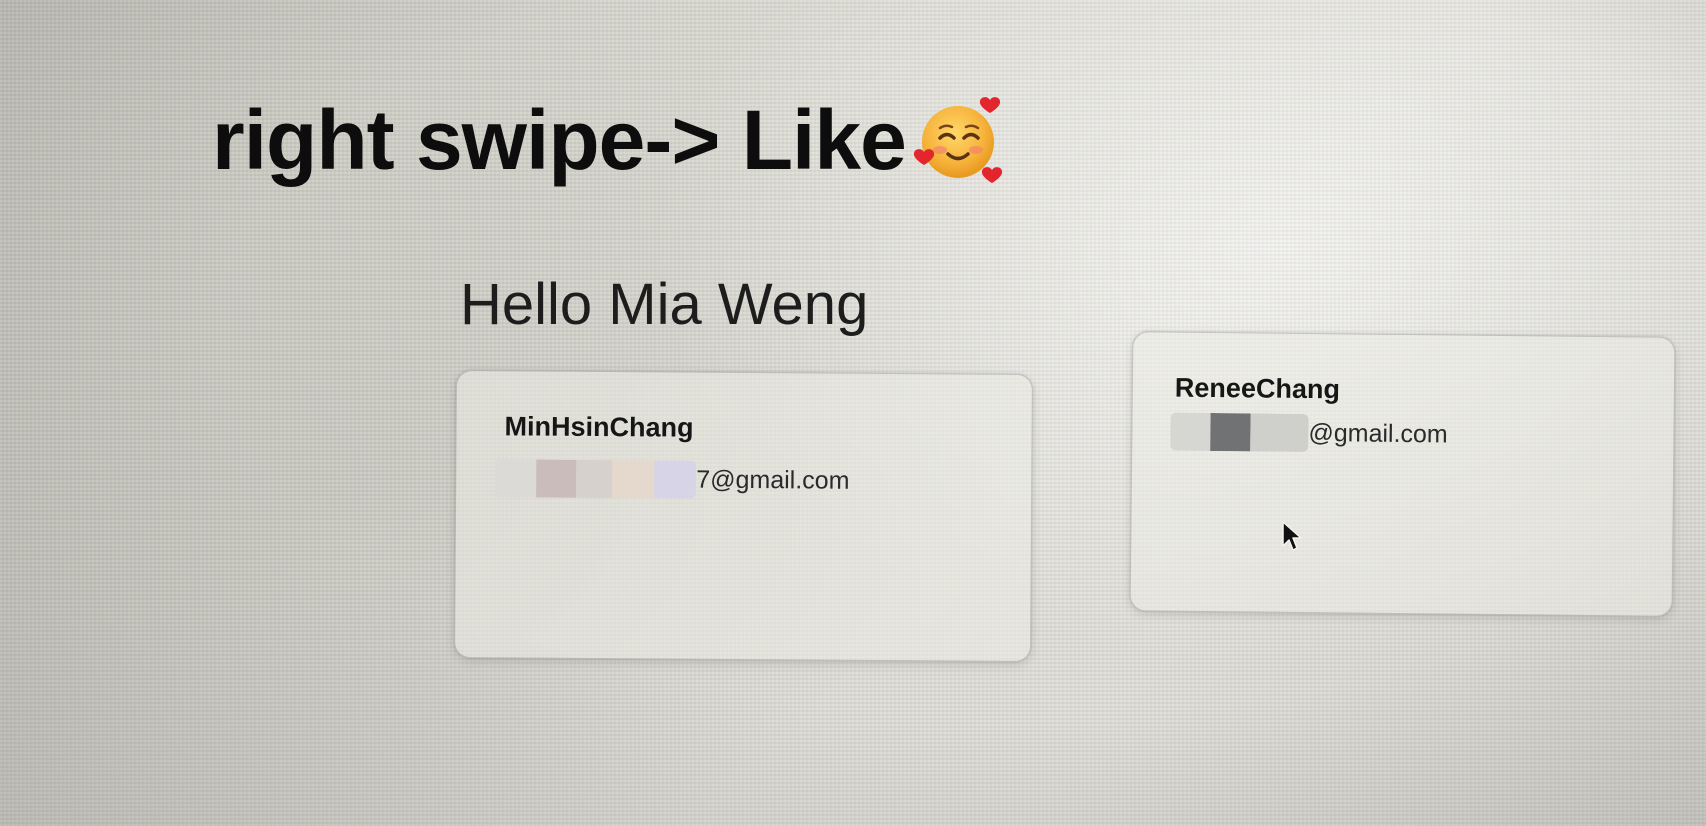 Image resolution: width=1706 pixels, height=826 pixels. I want to click on profile-card-reneechang: ReneeChang @gmail.com, so click(1402, 474).